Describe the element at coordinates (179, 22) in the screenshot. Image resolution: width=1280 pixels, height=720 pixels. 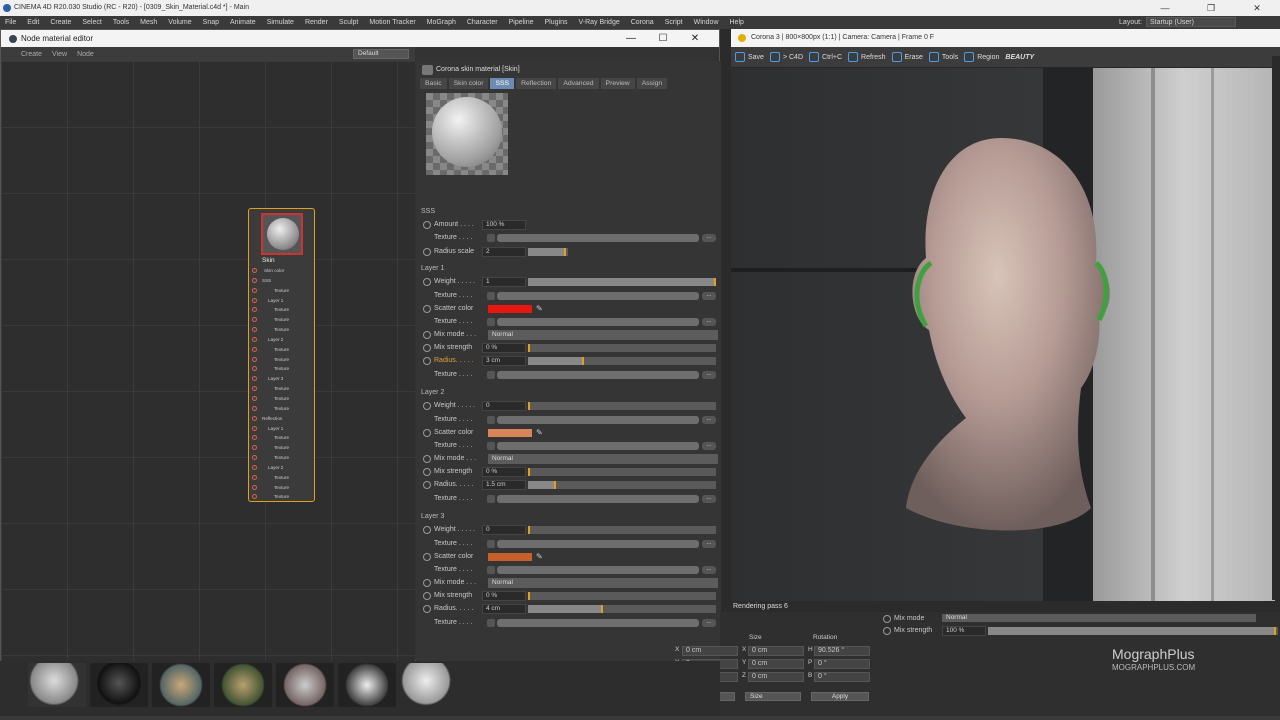
I see `menu-volume: Volume` at that location.